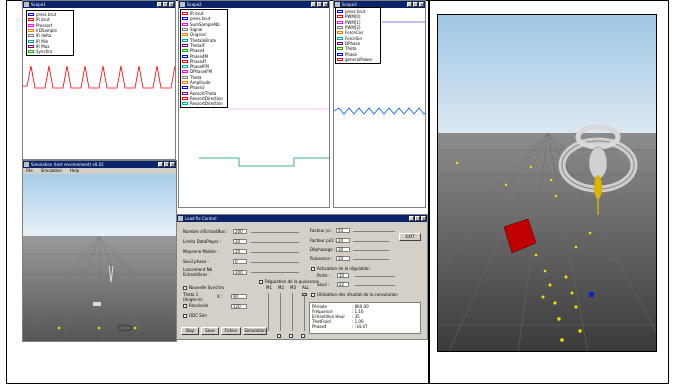 This screenshot has height=389, width=674. What do you see at coordinates (269, 287) in the screenshot?
I see `label-m1: M1` at bounding box center [269, 287].